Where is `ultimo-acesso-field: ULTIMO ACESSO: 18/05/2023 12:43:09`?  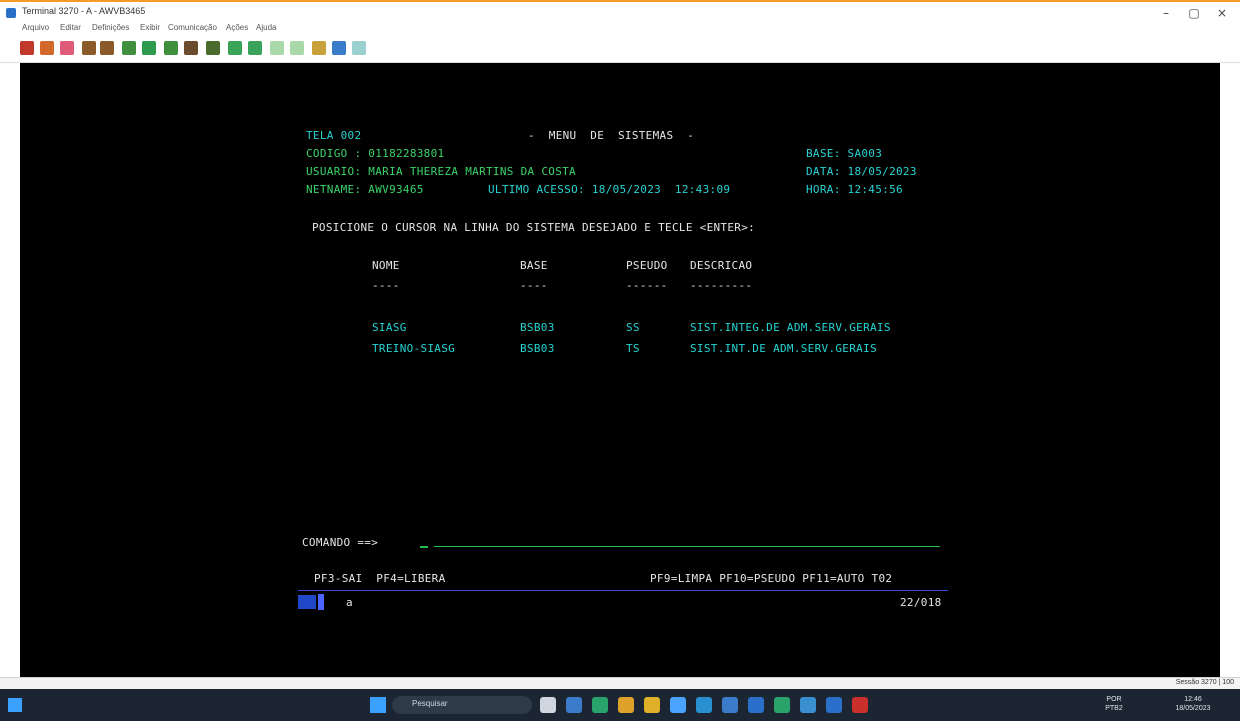
ultimo-acesso-field: ULTIMO ACESSO: 18/05/2023 12:43:09 is located at coordinates (609, 189).